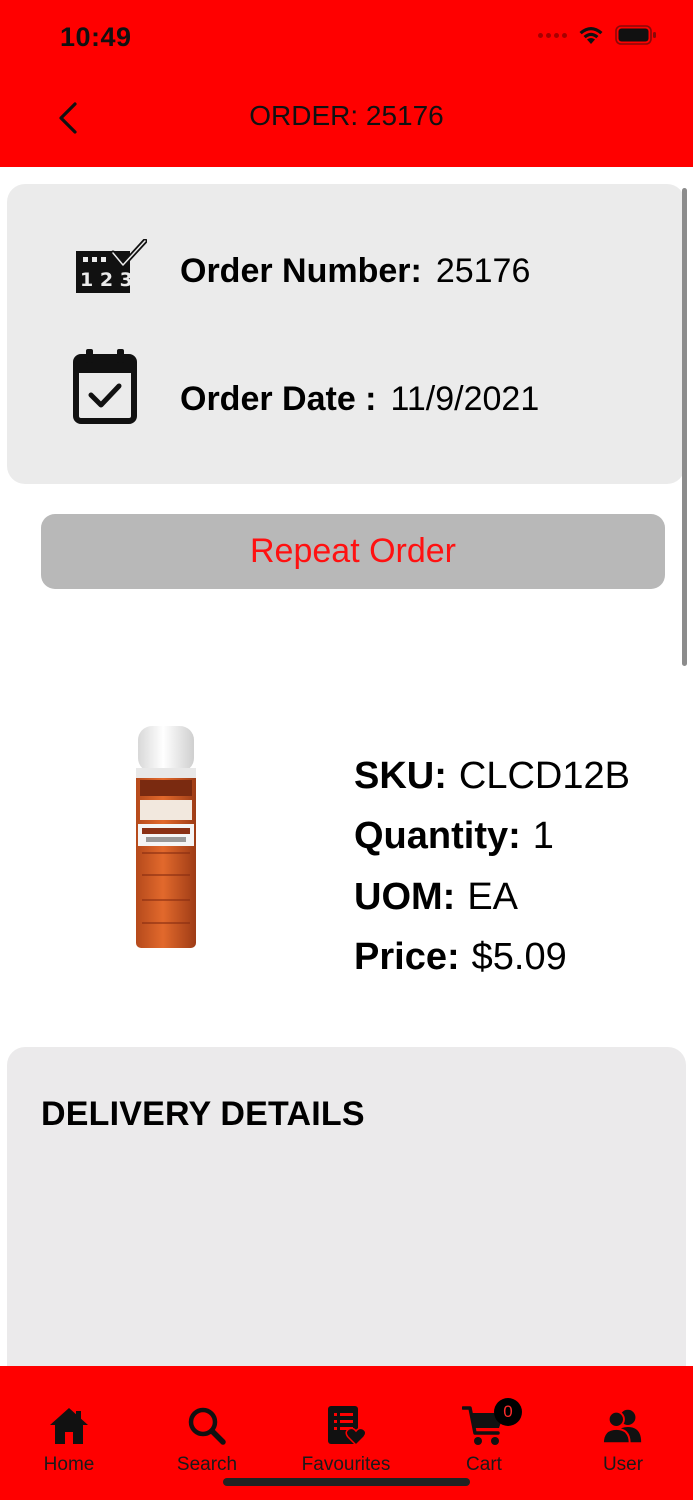 Image resolution: width=693 pixels, height=1500 pixels. Describe the element at coordinates (346, 1482) in the screenshot. I see `home-indicator` at that location.